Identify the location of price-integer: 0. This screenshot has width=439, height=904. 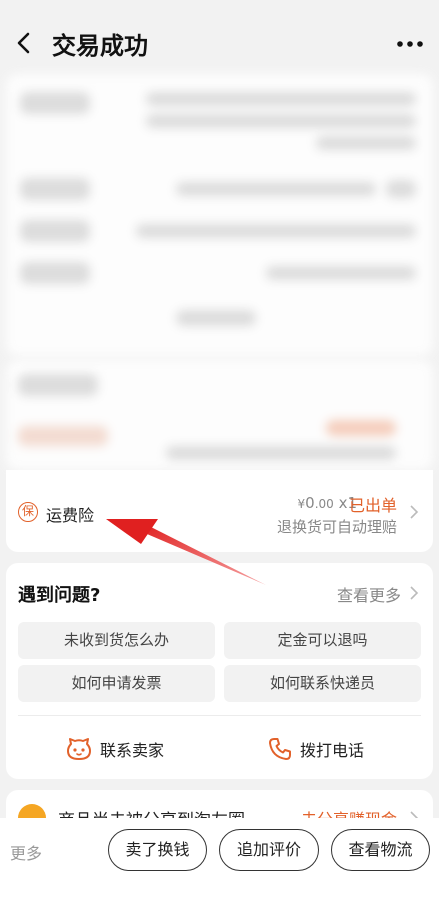
(310, 503).